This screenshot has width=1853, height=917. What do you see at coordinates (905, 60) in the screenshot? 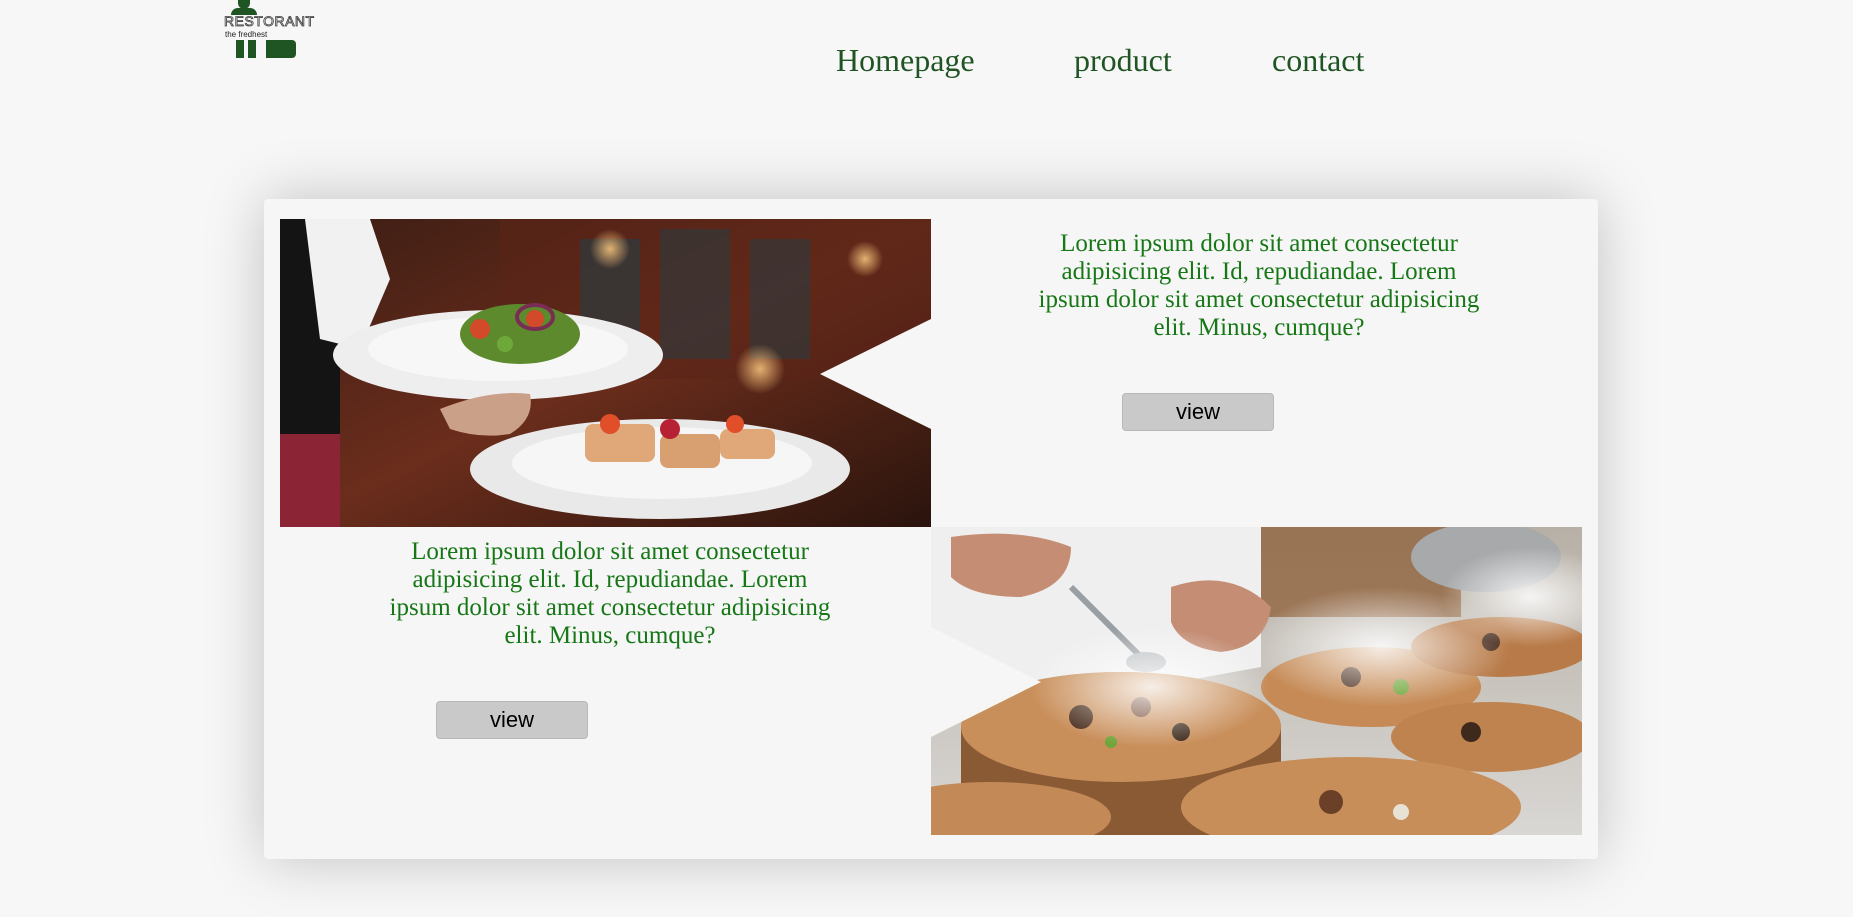
I see `nav-homepage: Homepage` at bounding box center [905, 60].